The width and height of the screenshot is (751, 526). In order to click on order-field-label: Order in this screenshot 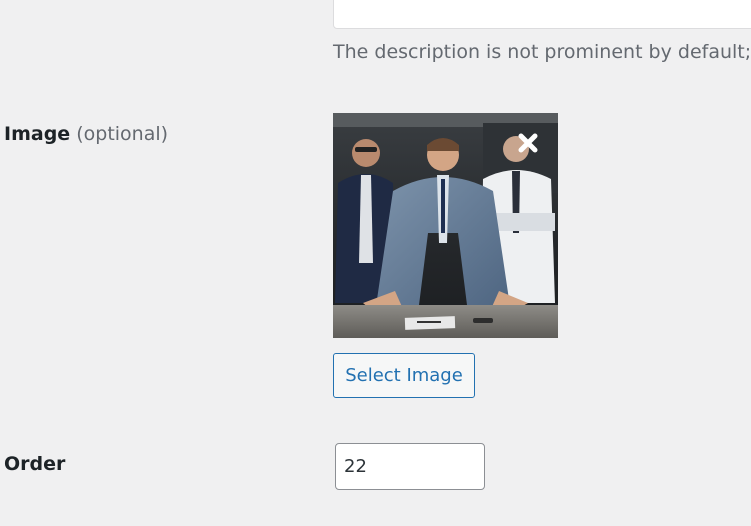, I will do `click(34, 464)`.